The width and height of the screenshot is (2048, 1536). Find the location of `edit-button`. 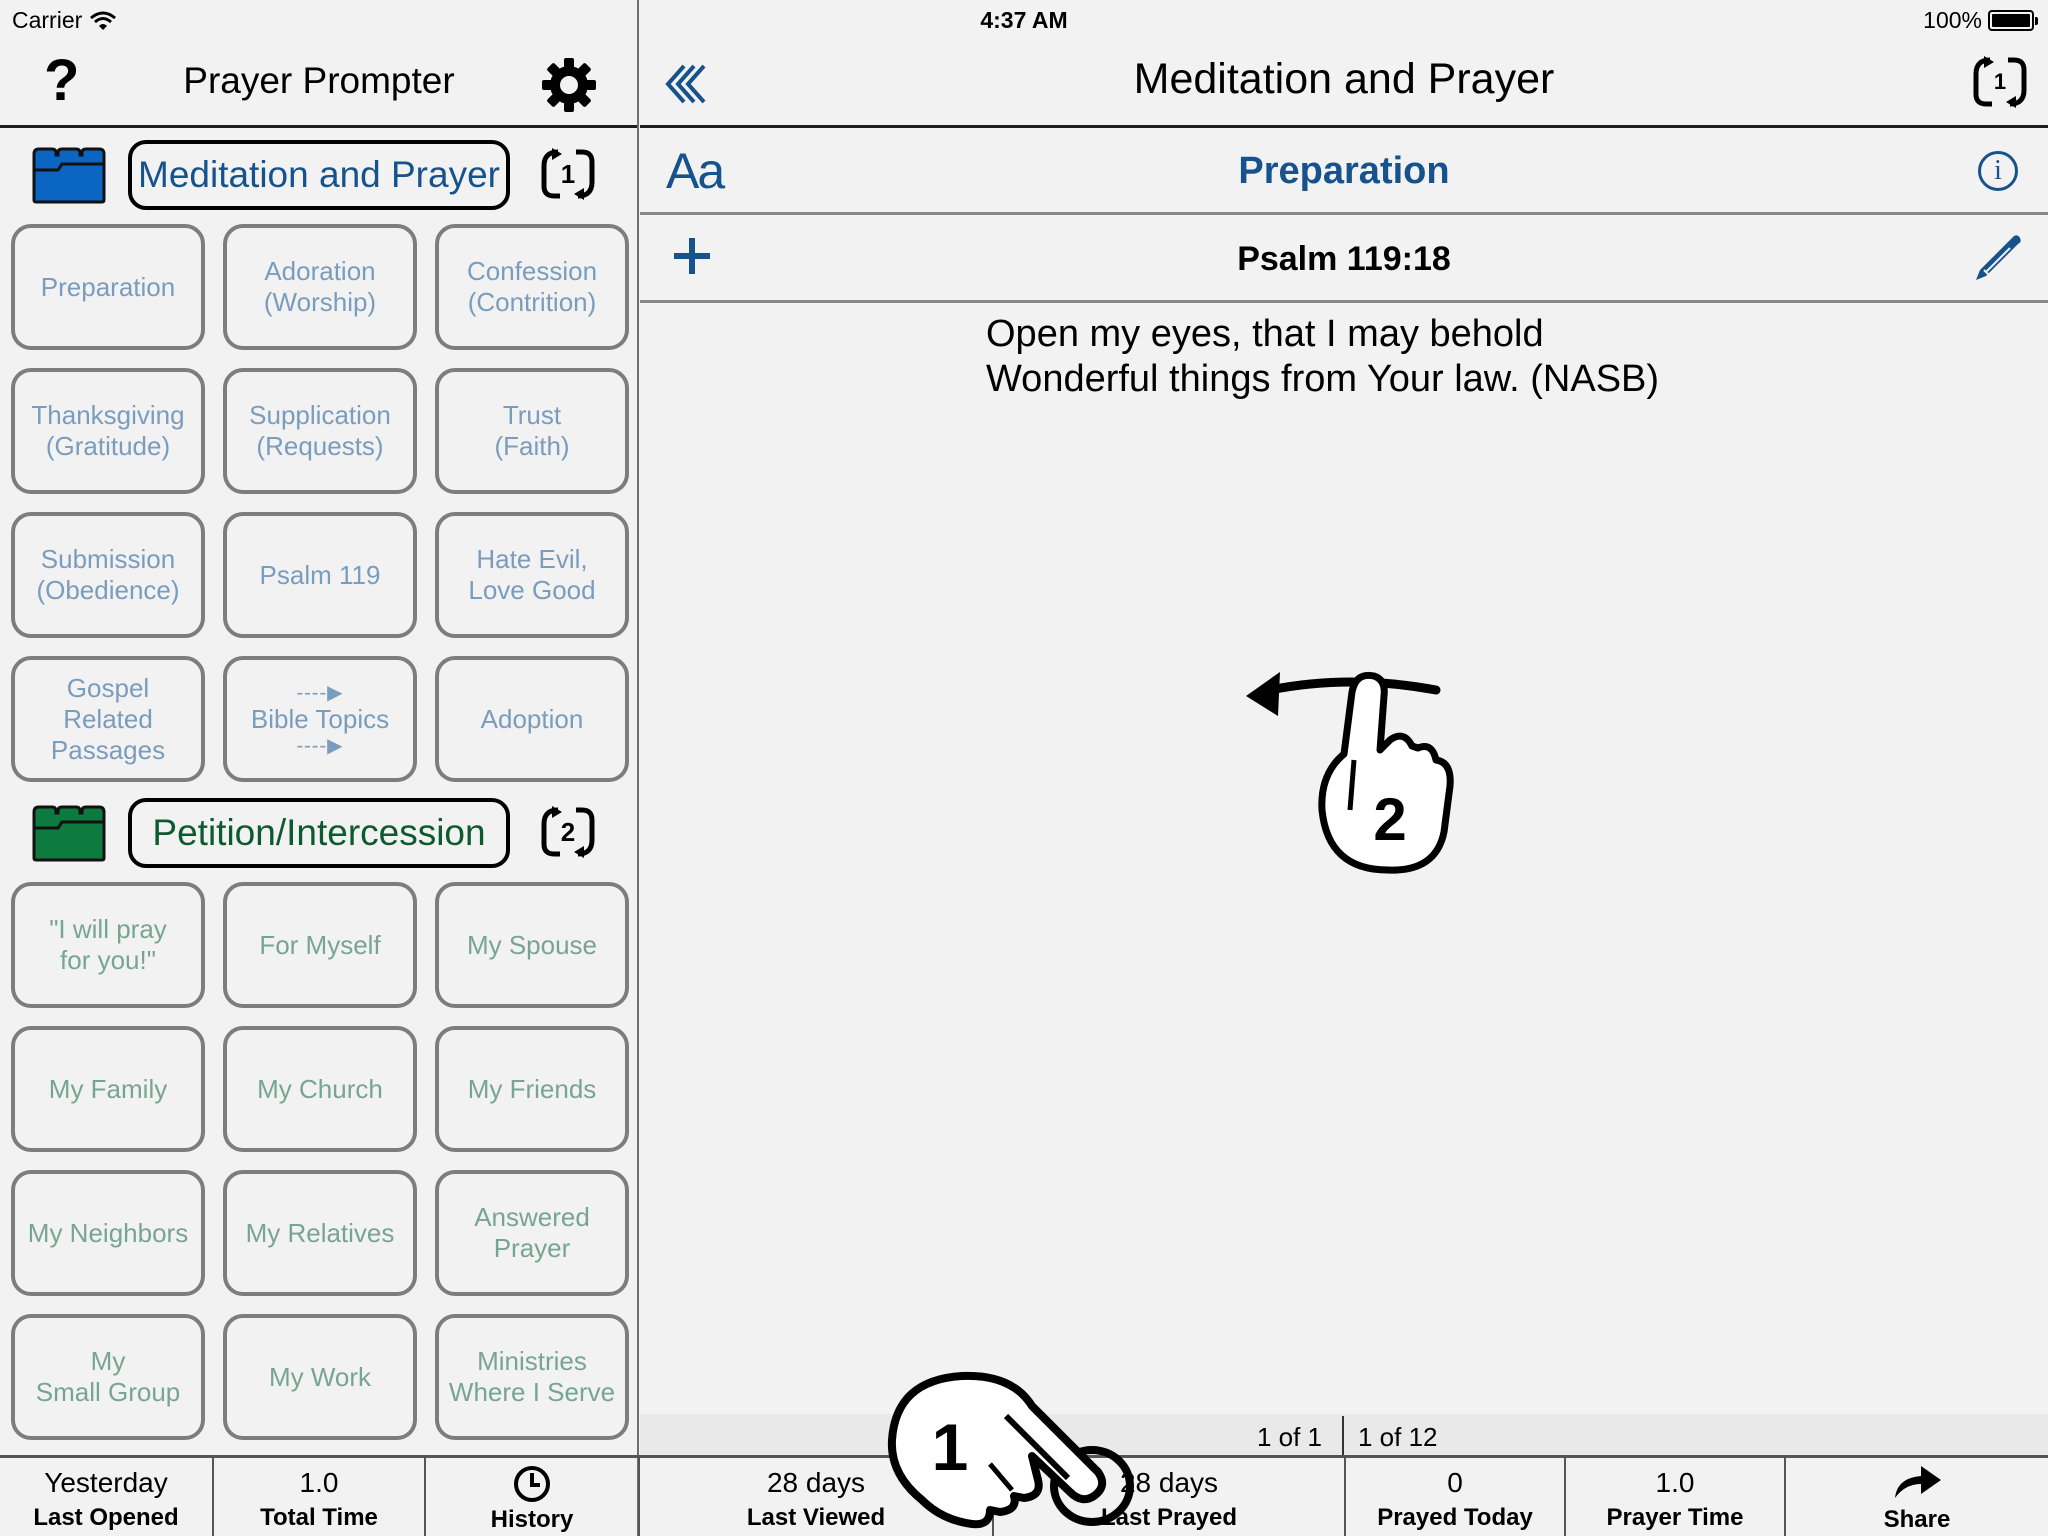

edit-button is located at coordinates (1999, 257).